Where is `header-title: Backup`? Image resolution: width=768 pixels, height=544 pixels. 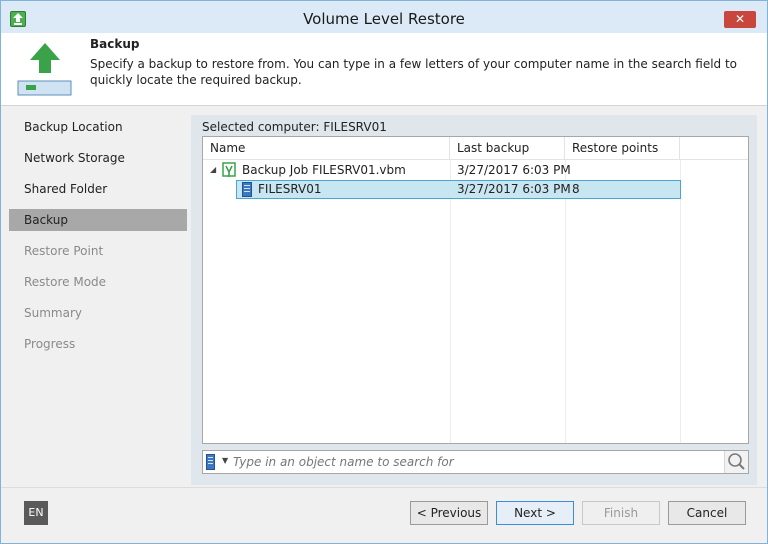 header-title: Backup is located at coordinates (115, 44).